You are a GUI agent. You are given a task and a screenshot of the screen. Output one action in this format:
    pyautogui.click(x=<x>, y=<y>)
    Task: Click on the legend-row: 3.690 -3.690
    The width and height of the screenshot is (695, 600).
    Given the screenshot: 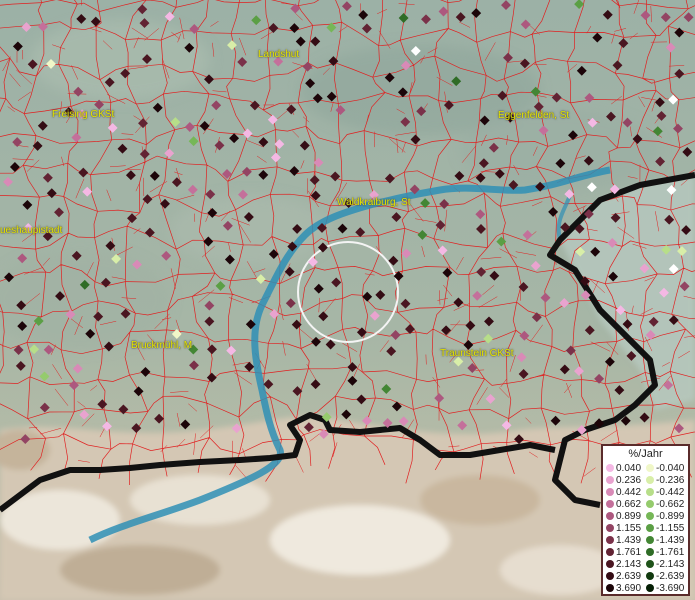 What is the action you would take?
    pyautogui.click(x=647, y=588)
    